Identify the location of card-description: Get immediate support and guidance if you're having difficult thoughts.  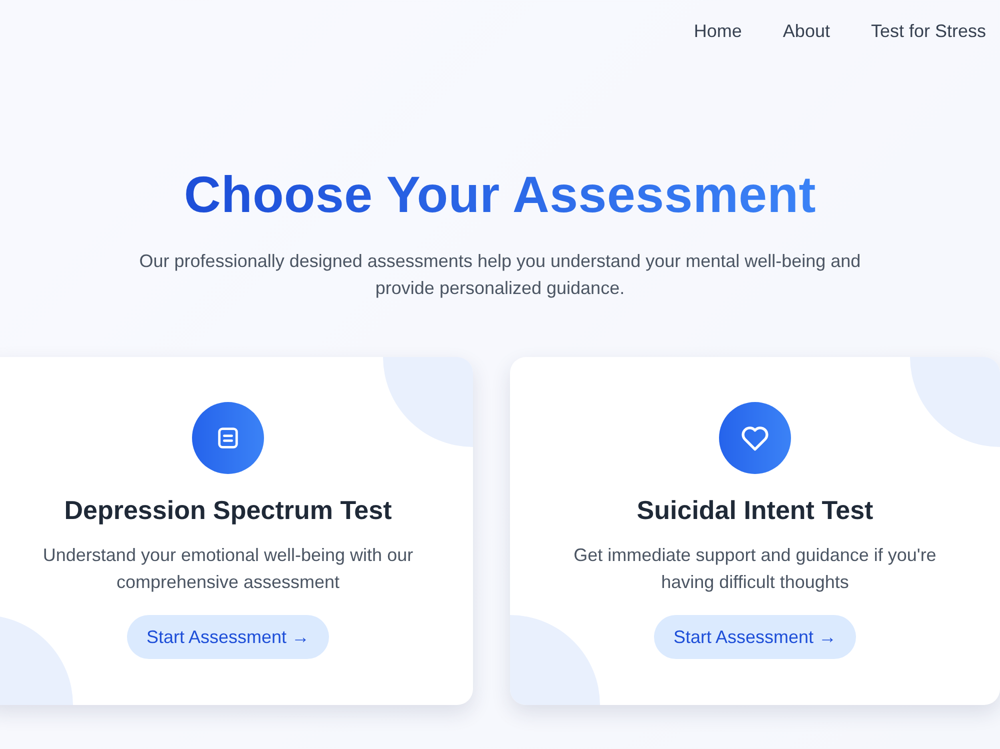
(755, 569).